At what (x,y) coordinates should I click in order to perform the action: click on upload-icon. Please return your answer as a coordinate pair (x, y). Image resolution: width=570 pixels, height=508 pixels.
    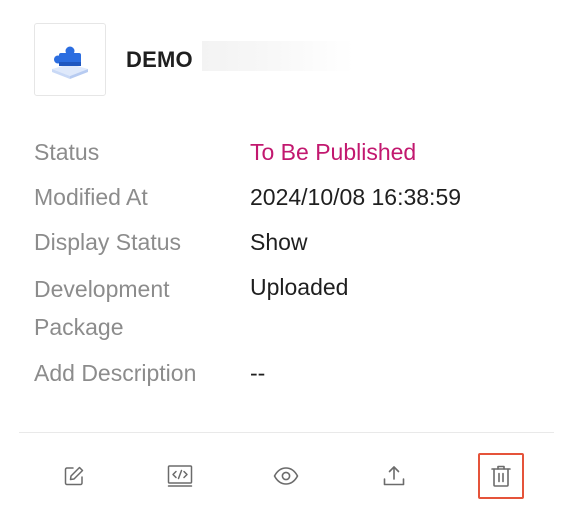
    Looking at the image, I should click on (394, 476).